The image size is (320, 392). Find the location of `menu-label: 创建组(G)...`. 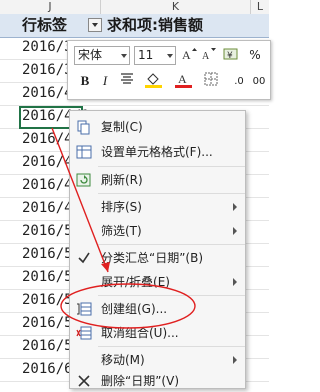

menu-label: 创建组(G)... is located at coordinates (134, 309).